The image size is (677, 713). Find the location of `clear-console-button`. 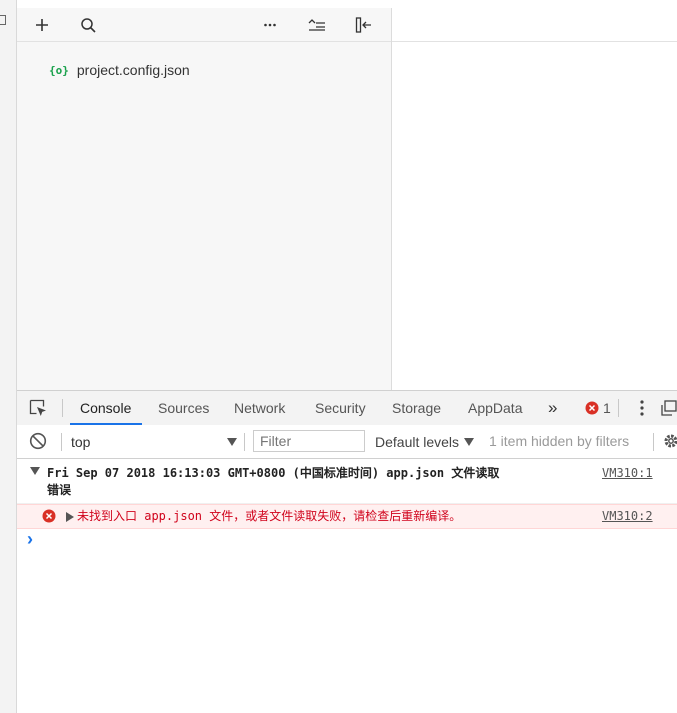

clear-console-button is located at coordinates (38, 441).